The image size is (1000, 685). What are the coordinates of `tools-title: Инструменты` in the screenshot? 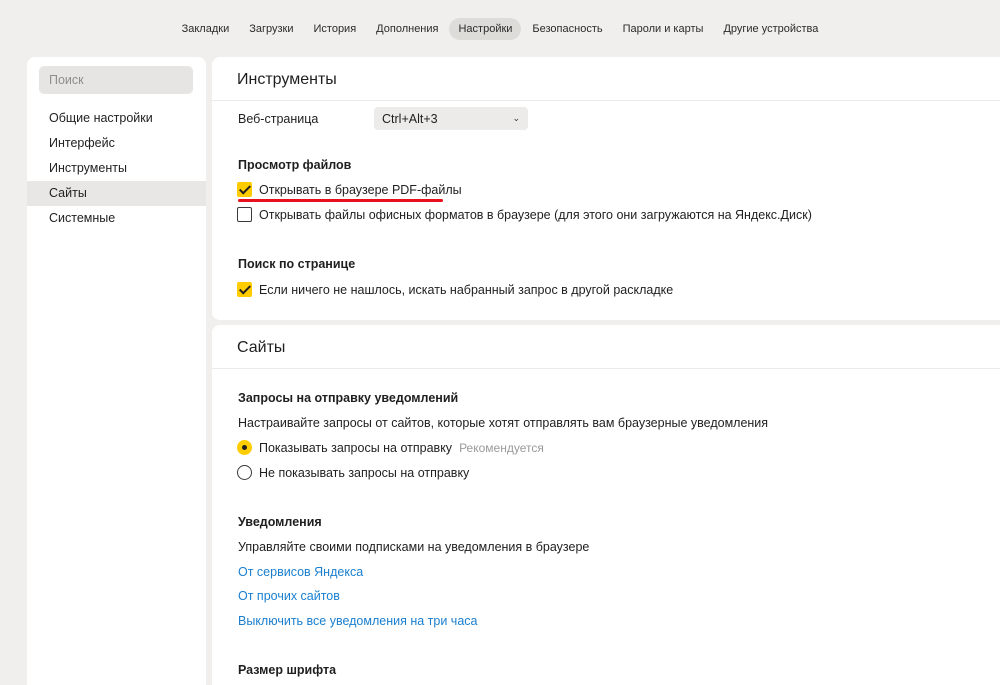 It's located at (606, 79).